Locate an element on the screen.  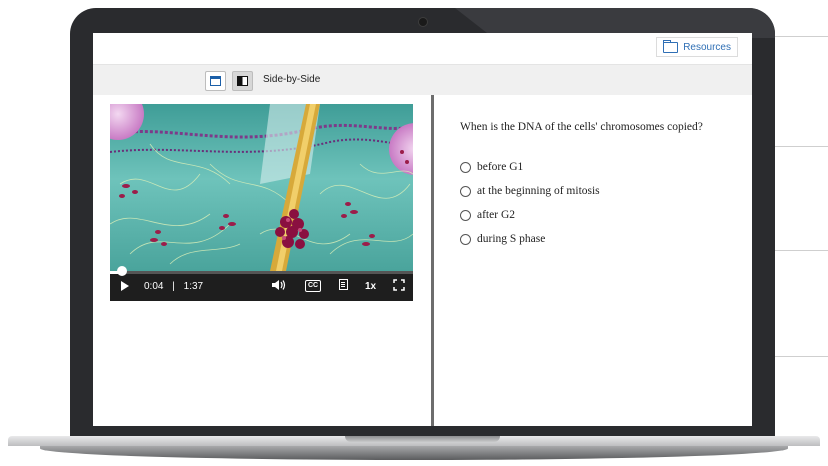
play-icon is located at coordinates (125, 286).